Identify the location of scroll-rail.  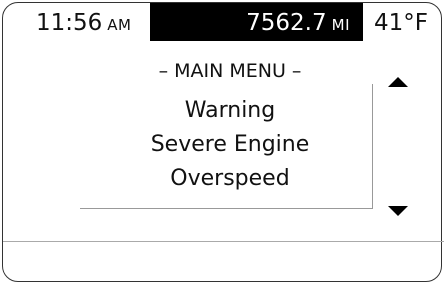
(372, 146).